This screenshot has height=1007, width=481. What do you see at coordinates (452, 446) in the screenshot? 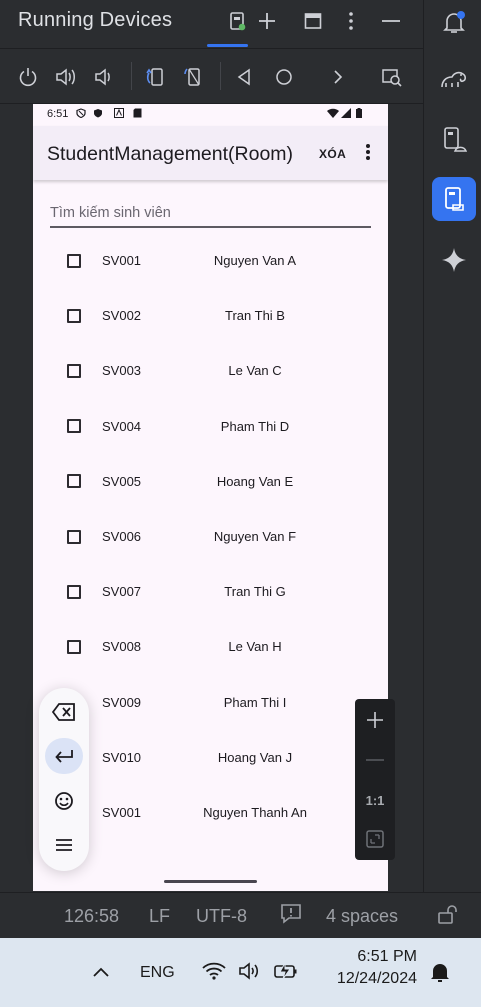
I see `tool-window-strip` at bounding box center [452, 446].